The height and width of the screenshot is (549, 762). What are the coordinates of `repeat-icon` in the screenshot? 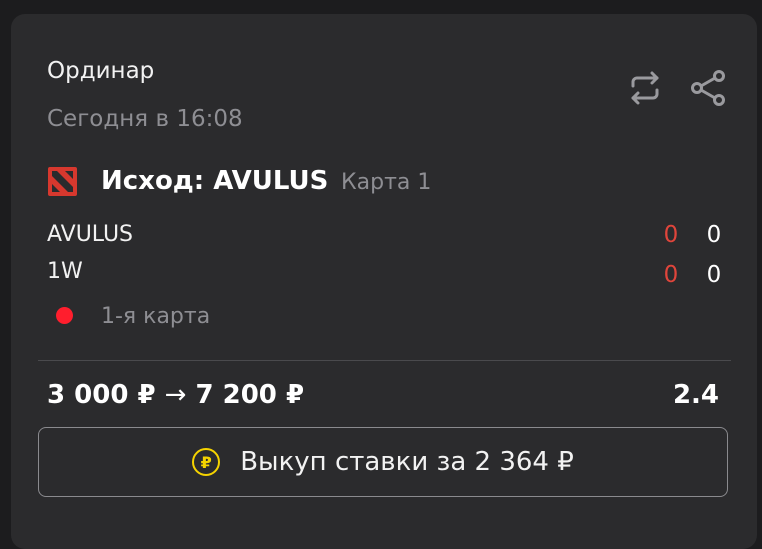 It's located at (645, 88).